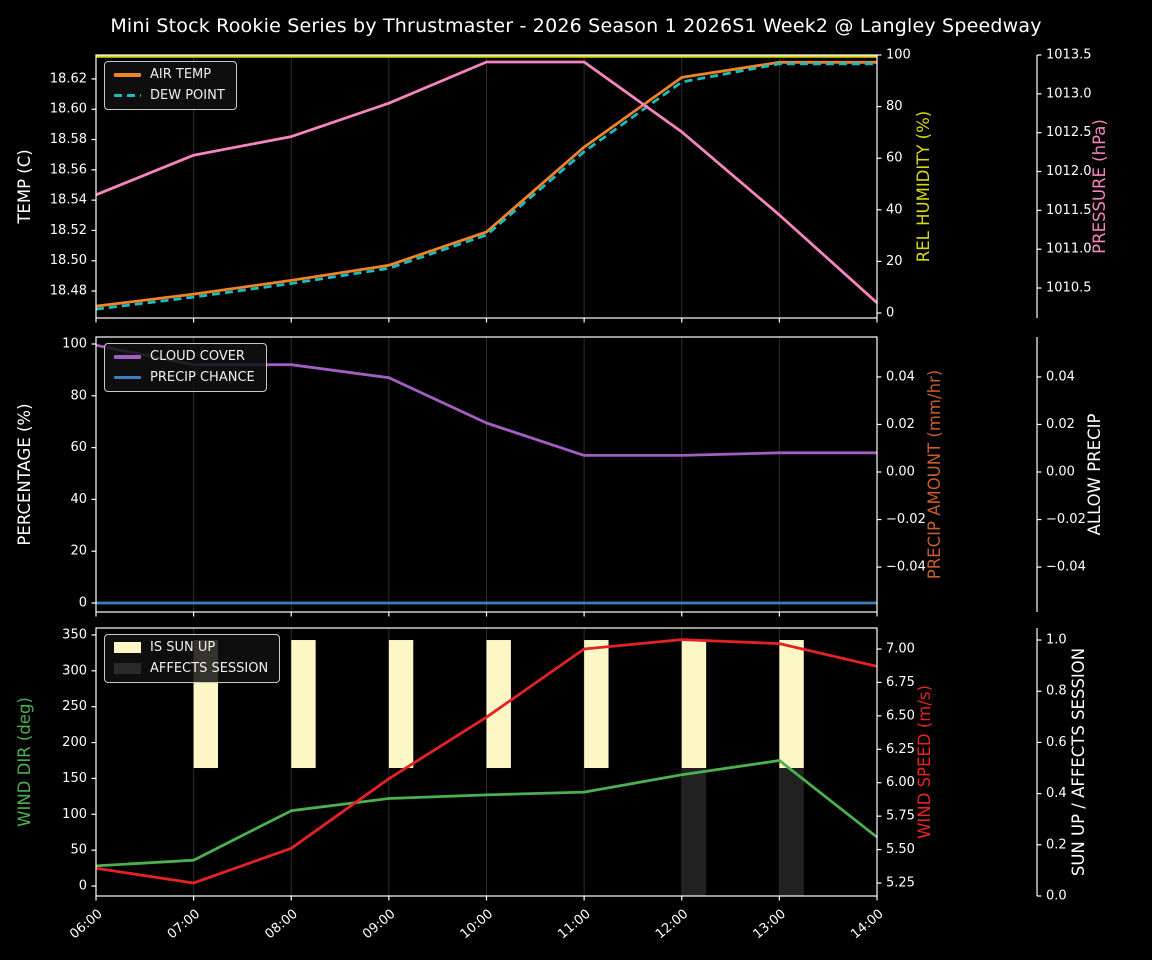 This screenshot has height=960, width=1152. What do you see at coordinates (890, 312) in the screenshot?
I see `y-tick-label-right1: 0` at bounding box center [890, 312].